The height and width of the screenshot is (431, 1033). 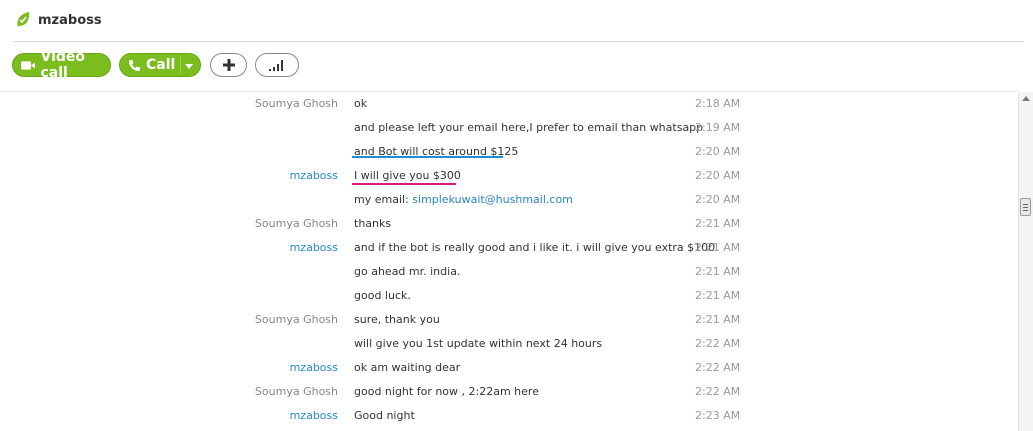 I want to click on call-button: Call, so click(x=160, y=65).